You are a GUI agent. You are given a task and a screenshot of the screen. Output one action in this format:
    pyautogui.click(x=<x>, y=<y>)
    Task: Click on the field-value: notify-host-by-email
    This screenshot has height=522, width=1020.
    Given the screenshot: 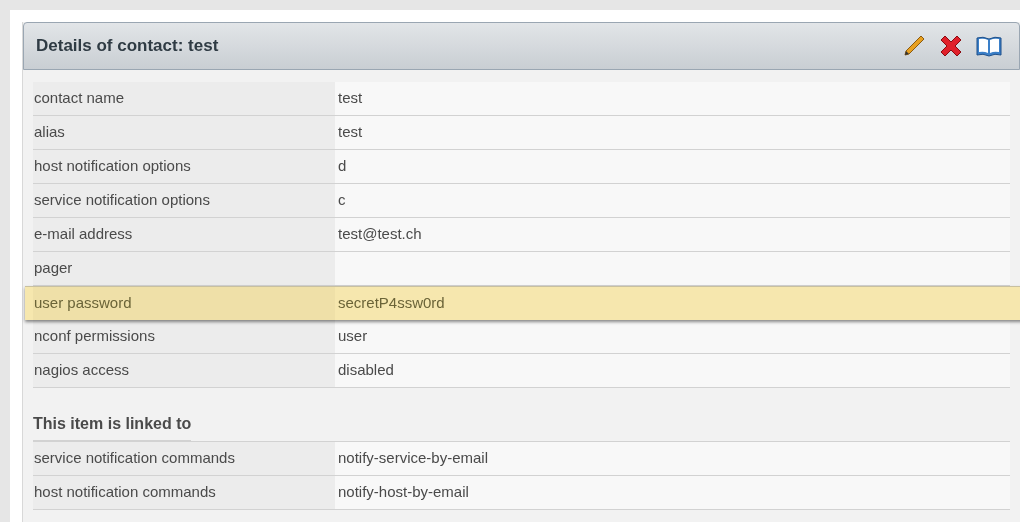 What is the action you would take?
    pyautogui.click(x=672, y=492)
    